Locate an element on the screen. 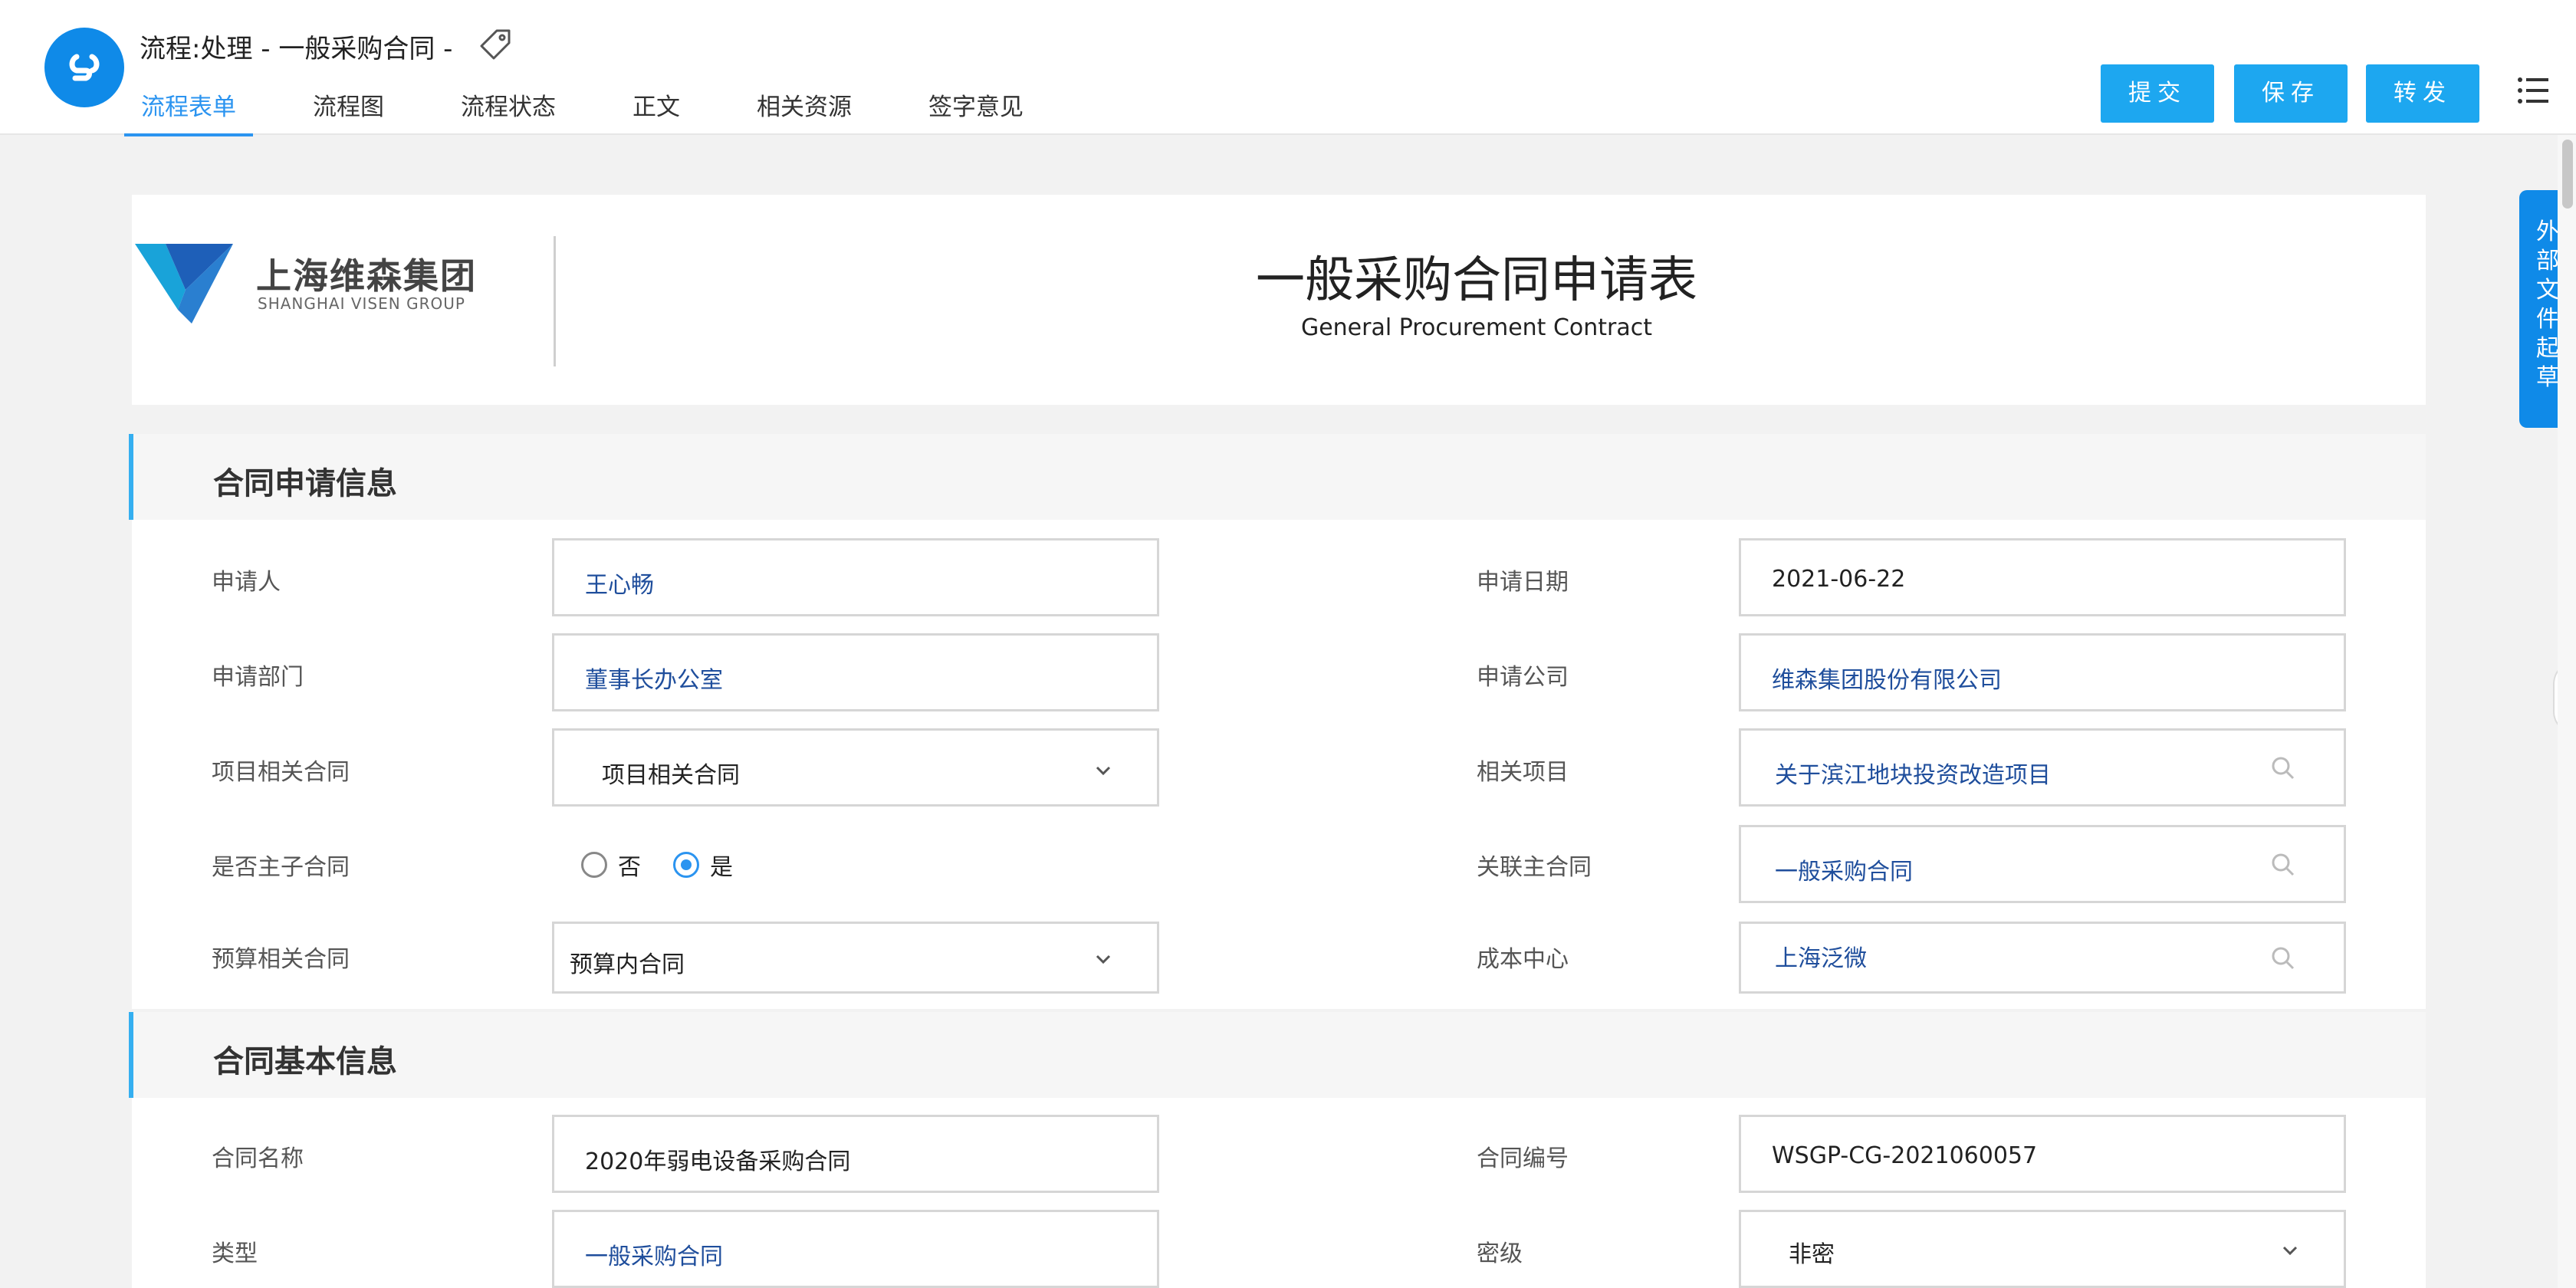  field-label: 合同名称 is located at coordinates (258, 1159).